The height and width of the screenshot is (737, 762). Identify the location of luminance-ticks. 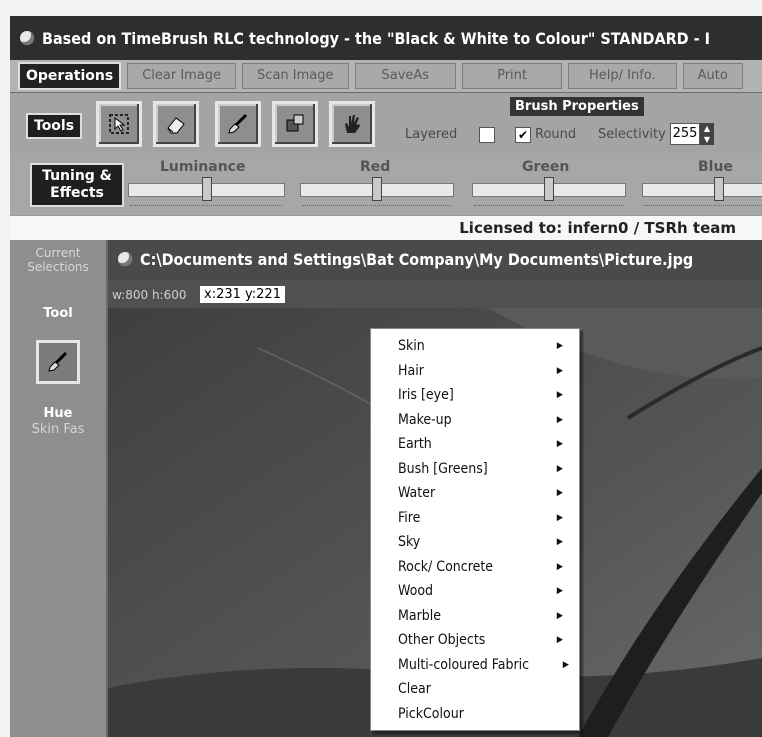
(206, 208).